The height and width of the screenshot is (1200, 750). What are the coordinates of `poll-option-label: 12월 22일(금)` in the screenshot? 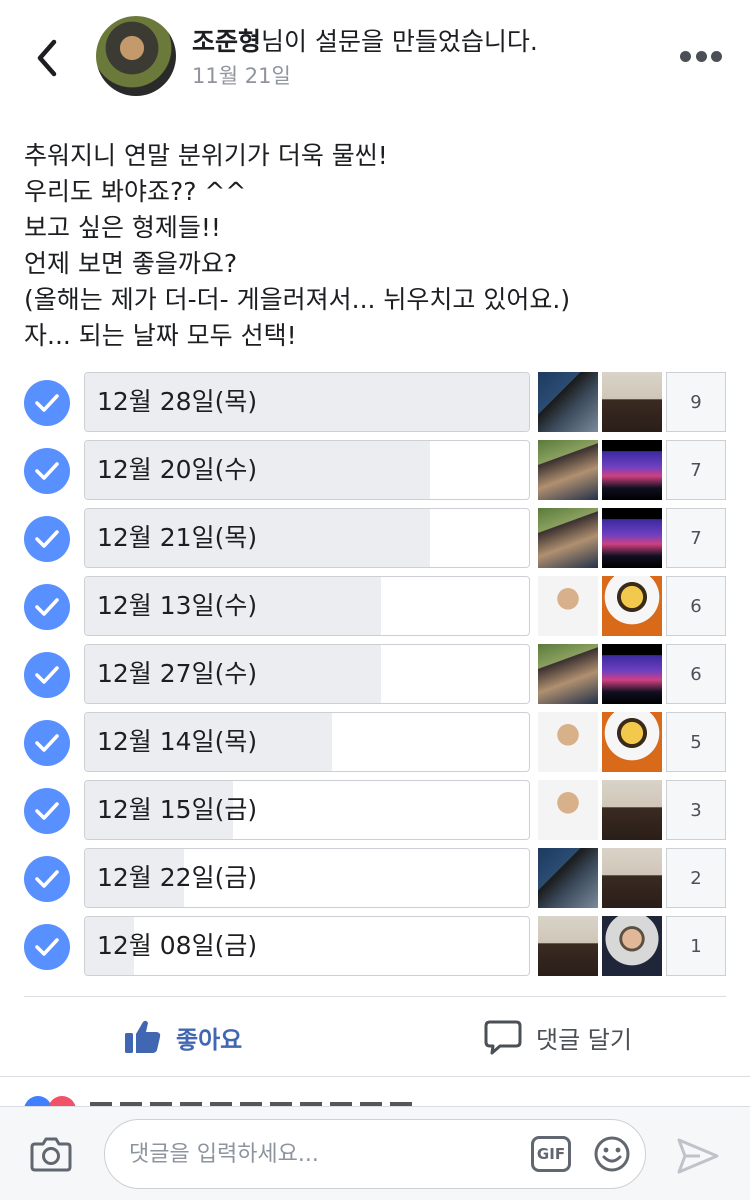 It's located at (177, 877).